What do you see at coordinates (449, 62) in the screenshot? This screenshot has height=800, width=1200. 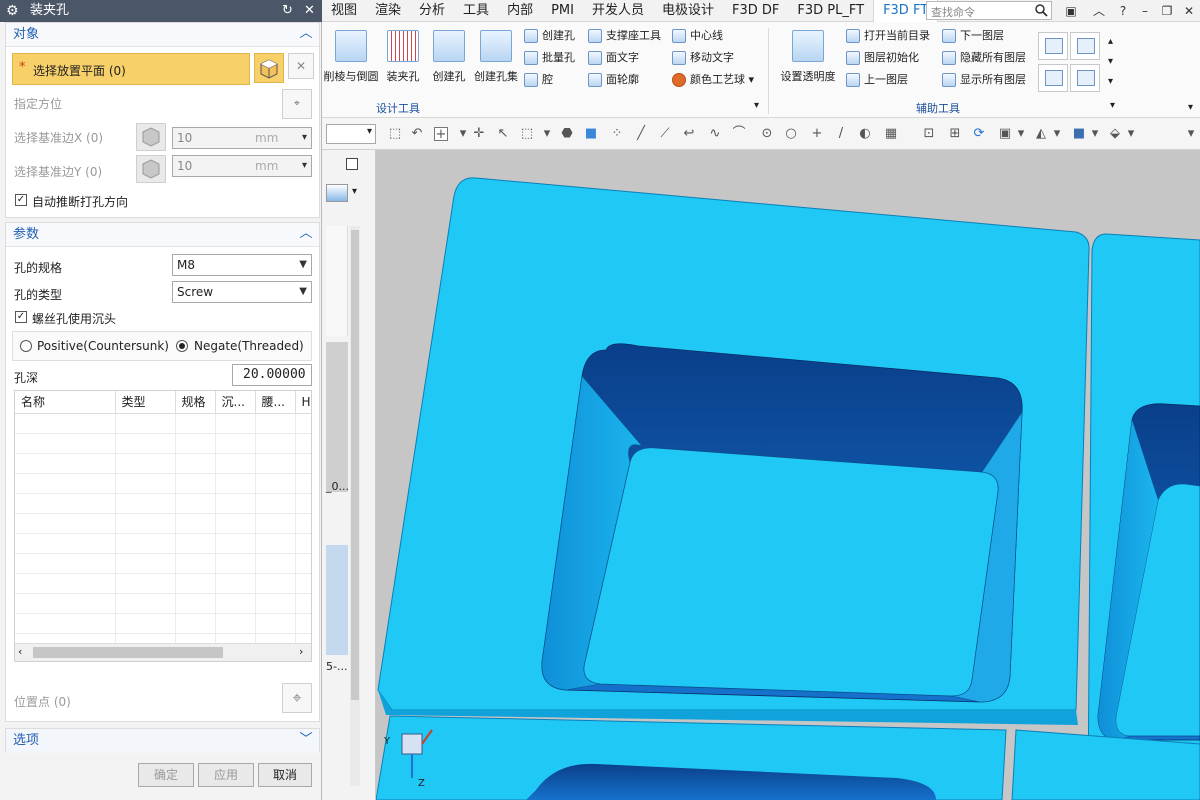 I see `create-hole-big-button: 创建孔` at bounding box center [449, 62].